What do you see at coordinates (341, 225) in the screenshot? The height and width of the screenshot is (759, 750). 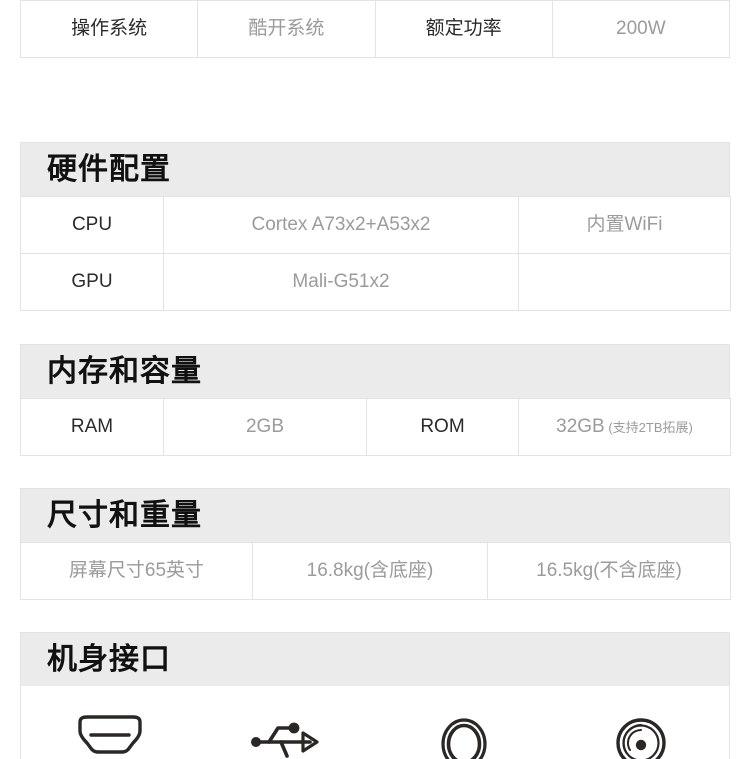 I see `table-cell: Cortex A73x2+A53x2` at bounding box center [341, 225].